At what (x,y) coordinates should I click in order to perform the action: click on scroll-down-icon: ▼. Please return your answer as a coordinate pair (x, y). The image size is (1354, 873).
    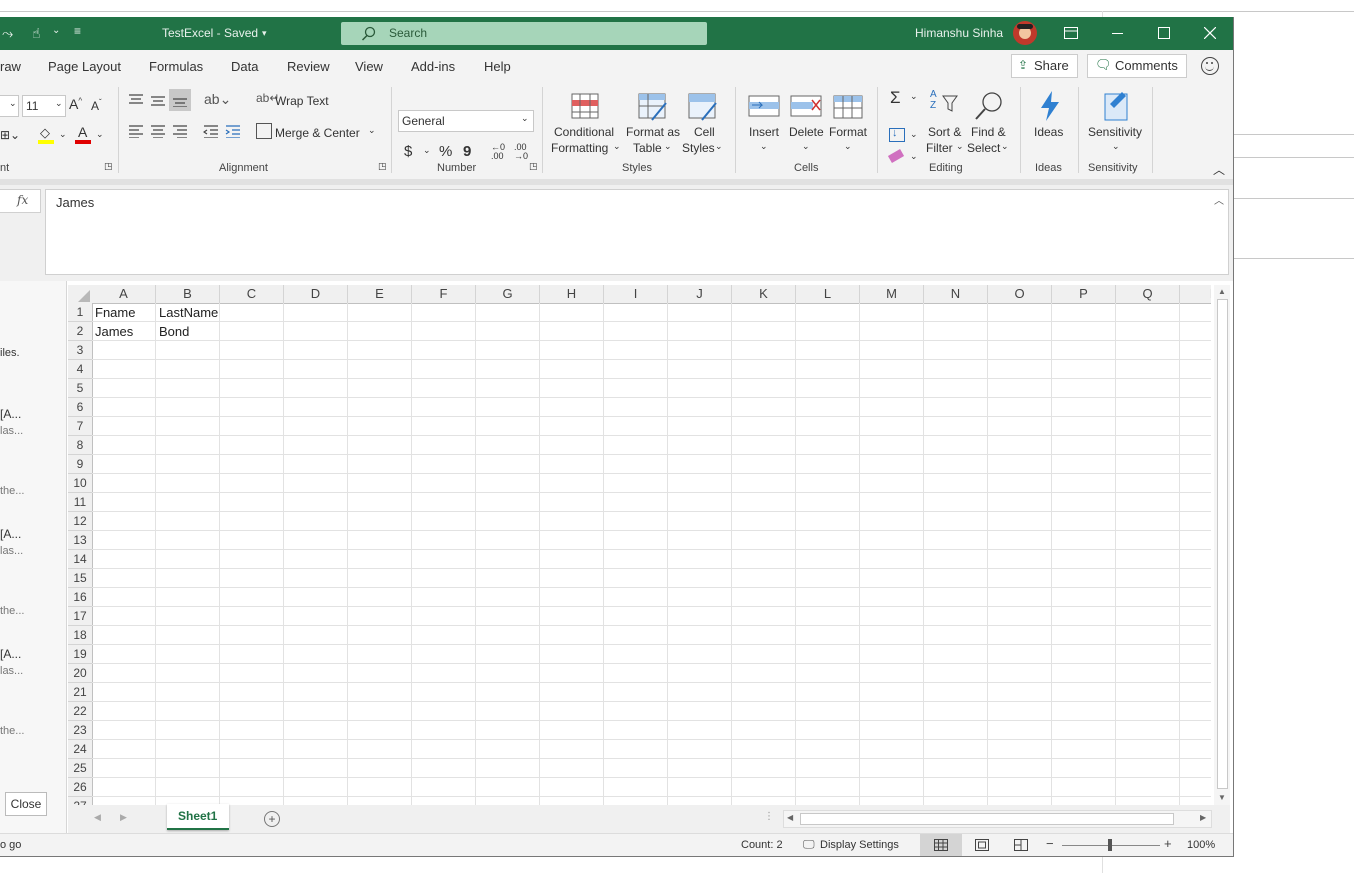
    Looking at the image, I should click on (1222, 797).